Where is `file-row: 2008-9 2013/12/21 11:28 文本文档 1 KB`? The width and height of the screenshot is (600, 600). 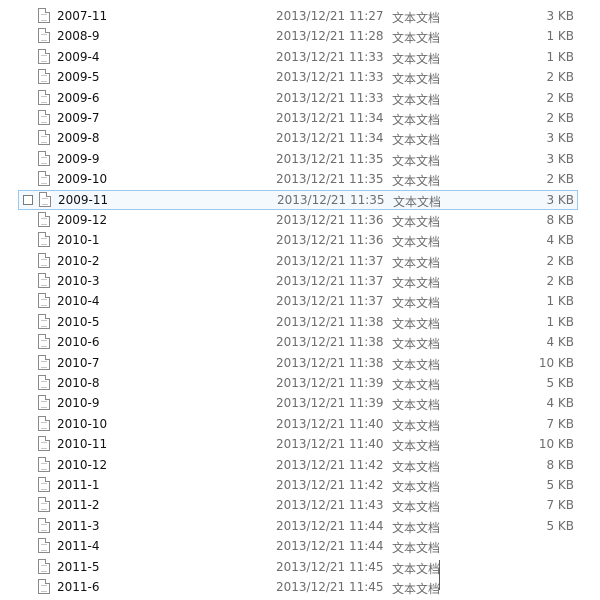
file-row: 2008-9 2013/12/21 11:28 文本文档 1 KB is located at coordinates (300, 36).